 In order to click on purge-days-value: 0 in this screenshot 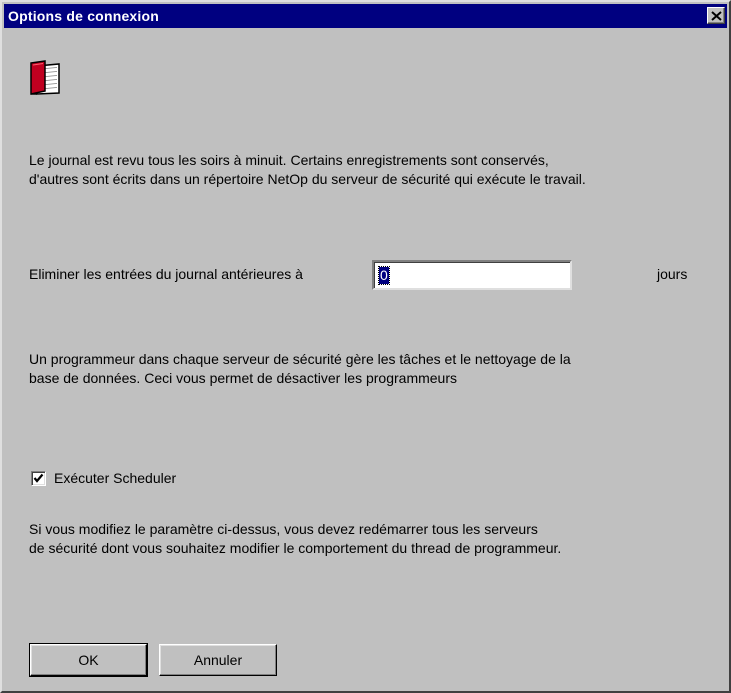, I will do `click(384, 275)`.